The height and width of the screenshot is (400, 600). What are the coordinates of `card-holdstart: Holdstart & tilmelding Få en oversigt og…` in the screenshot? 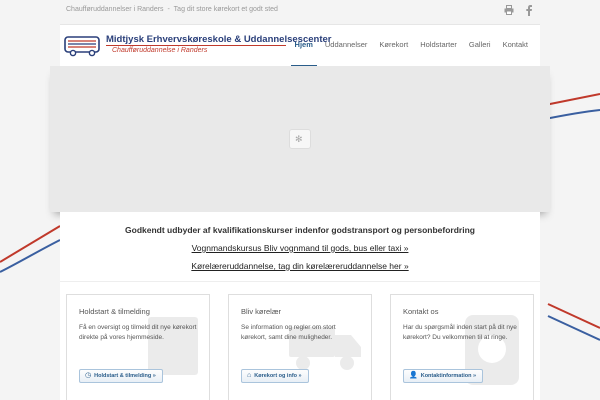 It's located at (138, 347).